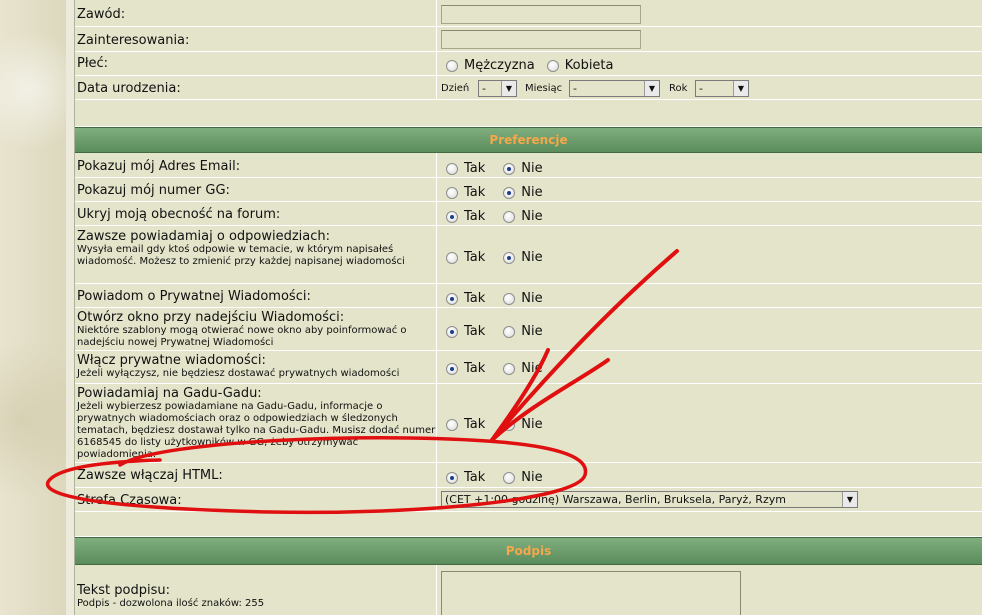  What do you see at coordinates (497, 88) in the screenshot?
I see `dzien-select: - ▼` at bounding box center [497, 88].